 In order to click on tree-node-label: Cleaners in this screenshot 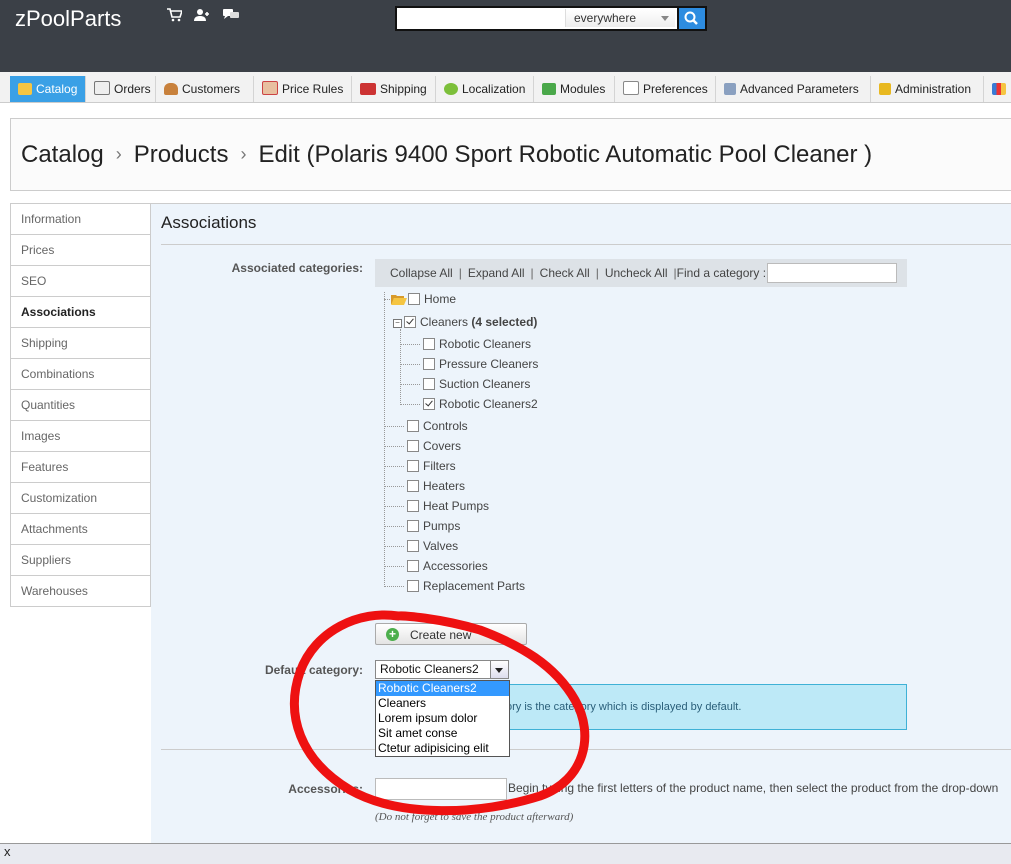, I will do `click(444, 322)`.